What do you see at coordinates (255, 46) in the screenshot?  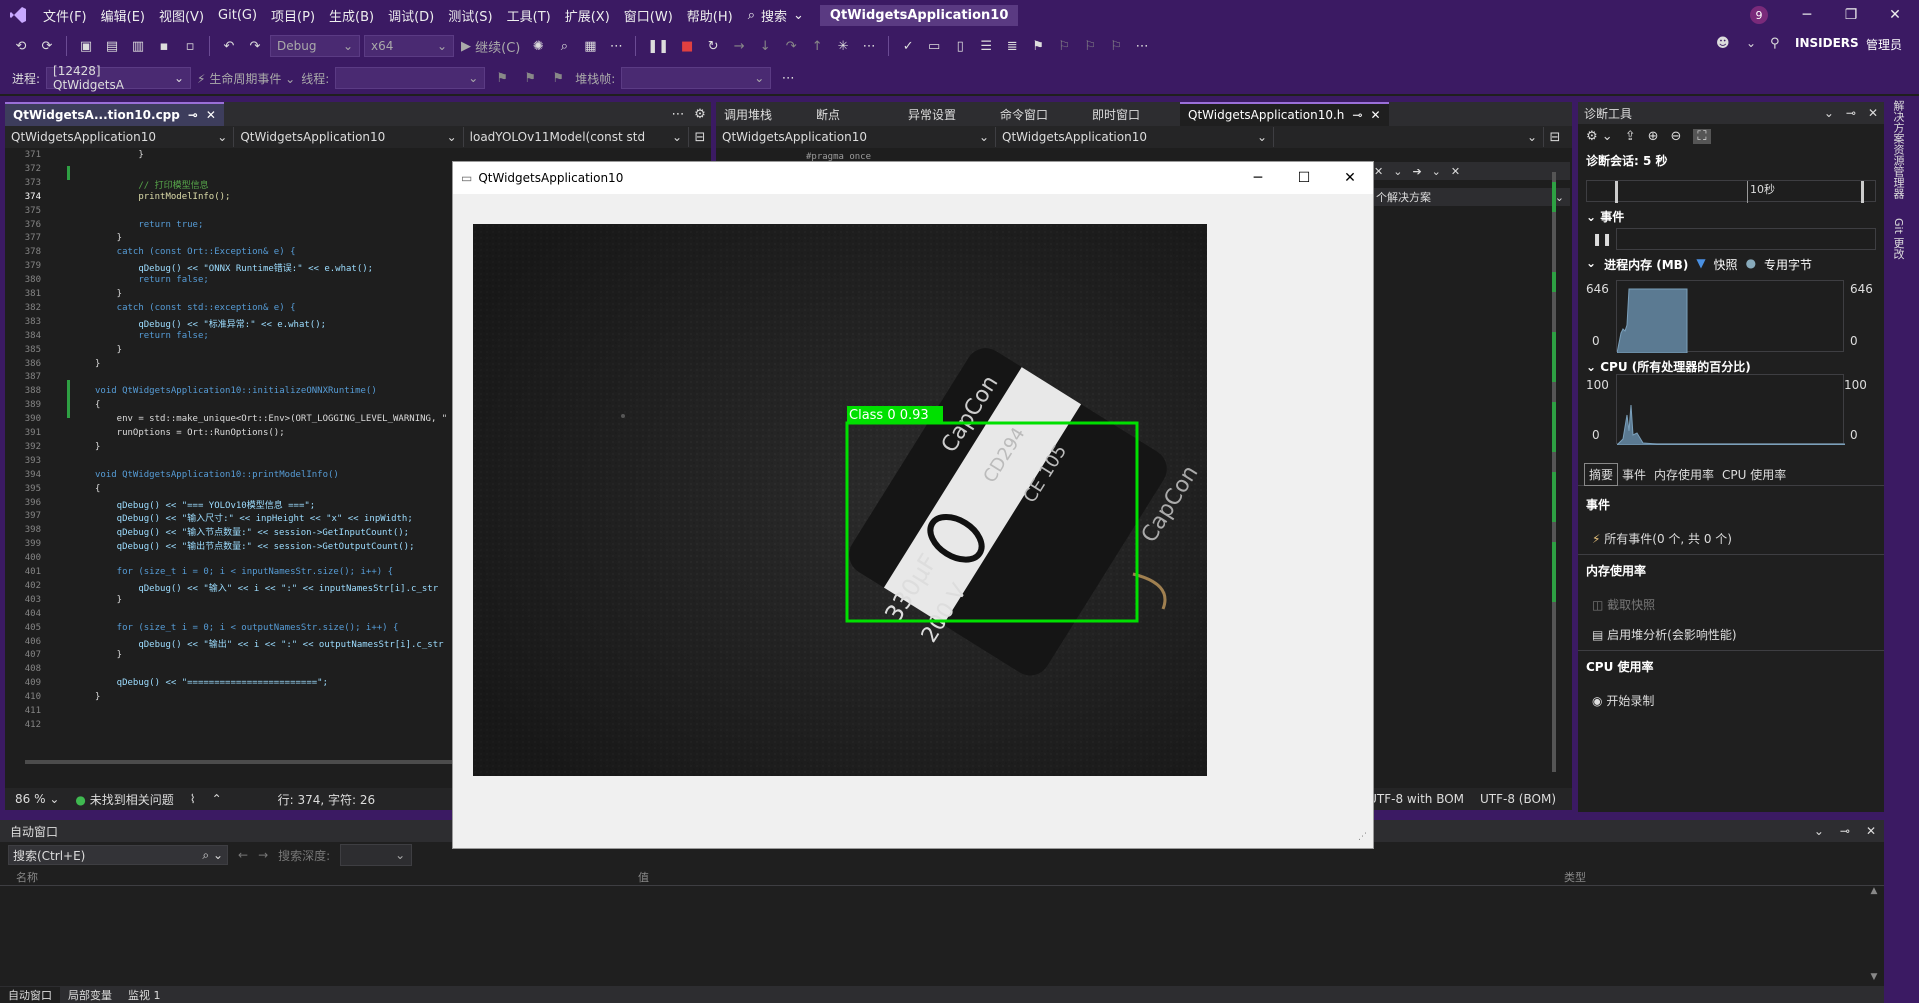 I see `redo-icon: ↷` at bounding box center [255, 46].